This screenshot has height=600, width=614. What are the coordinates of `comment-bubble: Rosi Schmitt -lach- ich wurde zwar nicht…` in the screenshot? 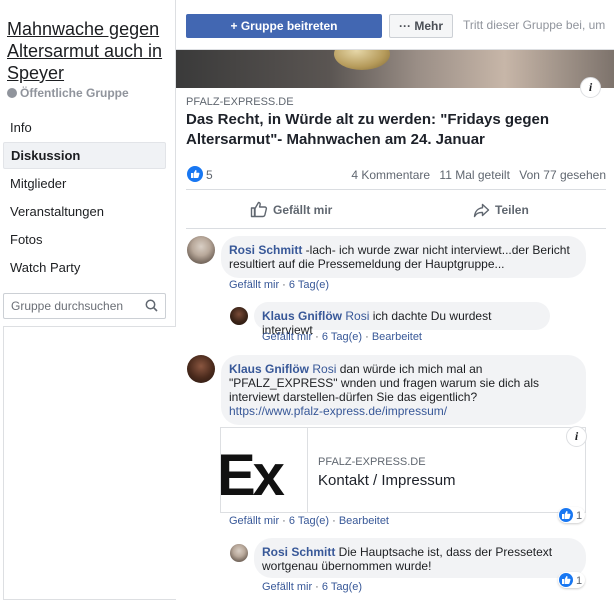 It's located at (403, 257).